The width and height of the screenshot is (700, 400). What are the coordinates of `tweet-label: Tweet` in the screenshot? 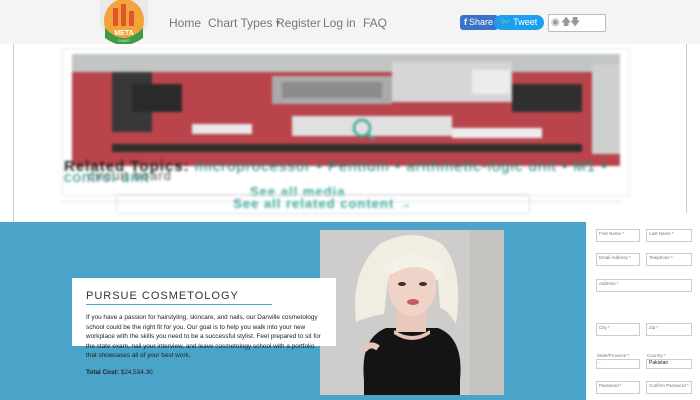 It's located at (525, 22).